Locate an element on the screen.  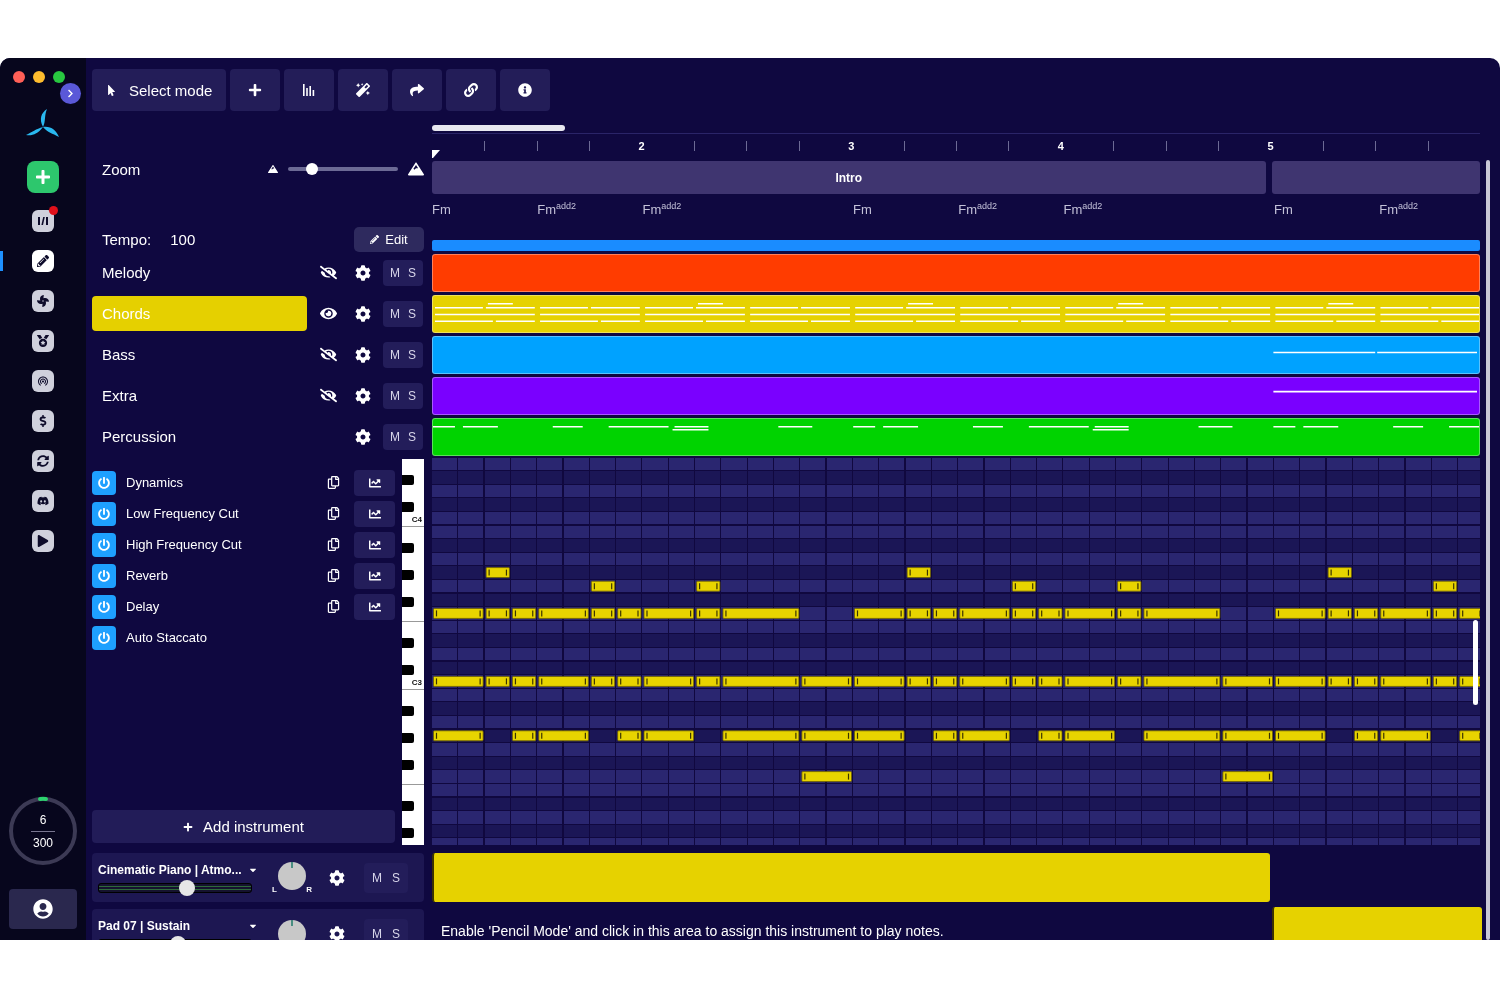
eye-slash-icon is located at coordinates (328, 354).